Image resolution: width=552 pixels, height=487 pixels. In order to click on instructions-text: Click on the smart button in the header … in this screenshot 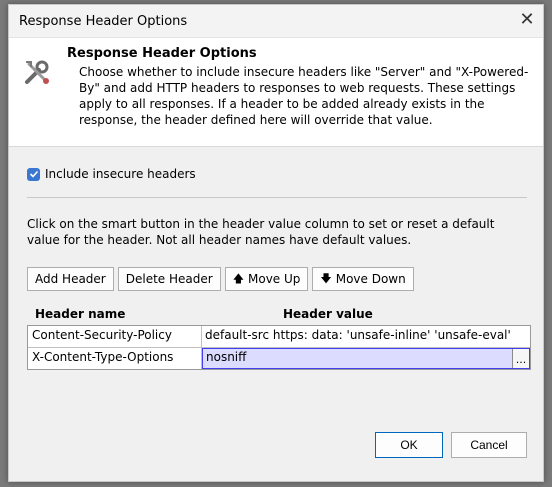, I will do `click(261, 232)`.